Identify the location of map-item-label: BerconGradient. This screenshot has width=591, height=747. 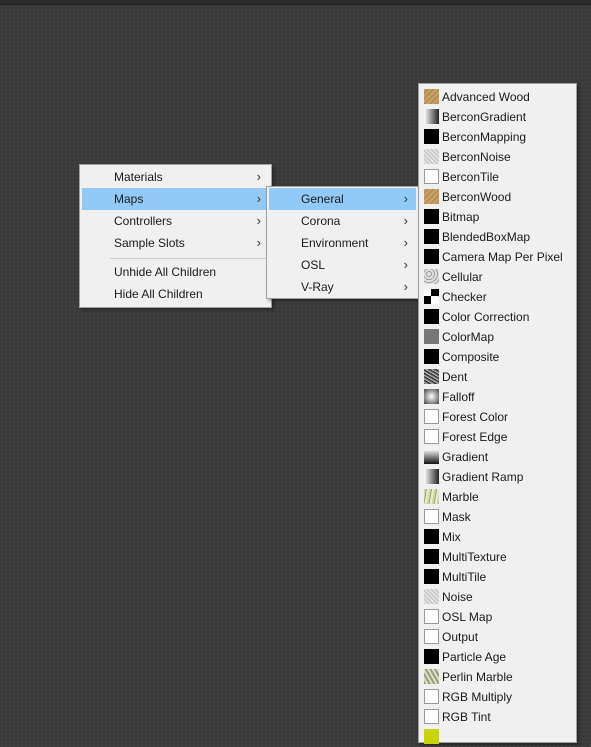
(484, 117).